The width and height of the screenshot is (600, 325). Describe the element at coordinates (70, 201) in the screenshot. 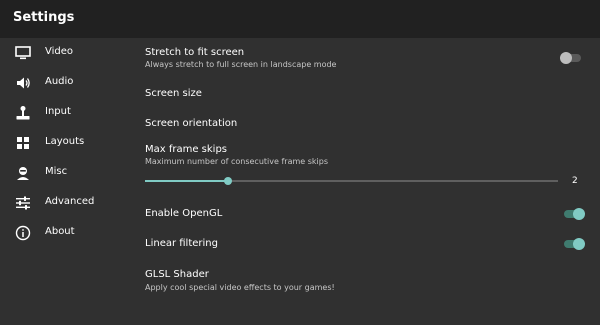

I see `sidebar-item-label: Advanced` at that location.